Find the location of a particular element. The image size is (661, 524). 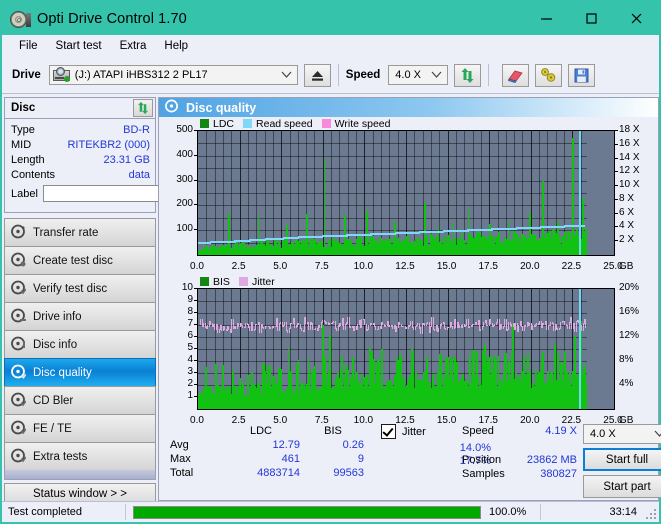

y-tick-left: 500 is located at coordinates (184, 129).